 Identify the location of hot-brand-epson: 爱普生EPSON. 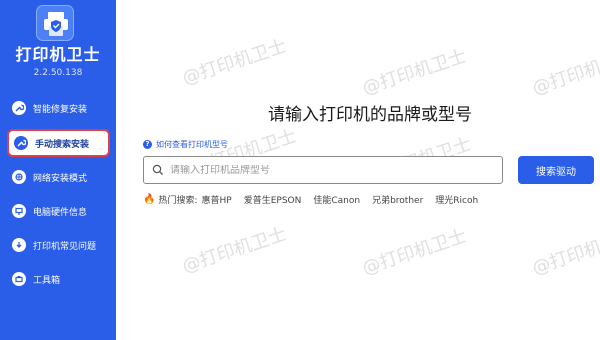
(273, 199).